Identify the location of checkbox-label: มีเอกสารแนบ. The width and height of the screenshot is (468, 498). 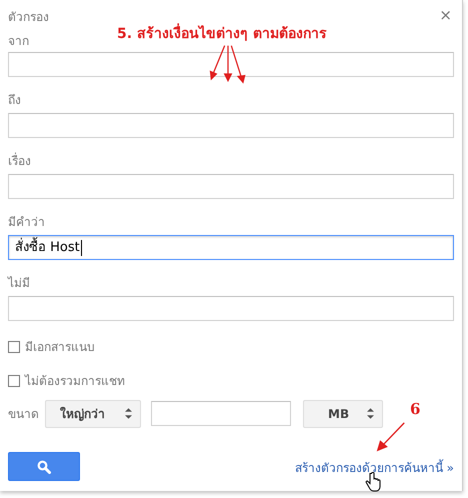
(60, 347).